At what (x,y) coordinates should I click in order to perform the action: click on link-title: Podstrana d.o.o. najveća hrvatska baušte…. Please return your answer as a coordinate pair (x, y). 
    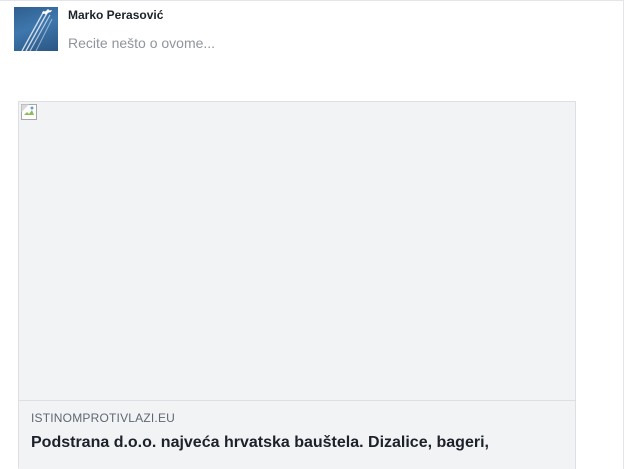
    Looking at the image, I should click on (296, 443).